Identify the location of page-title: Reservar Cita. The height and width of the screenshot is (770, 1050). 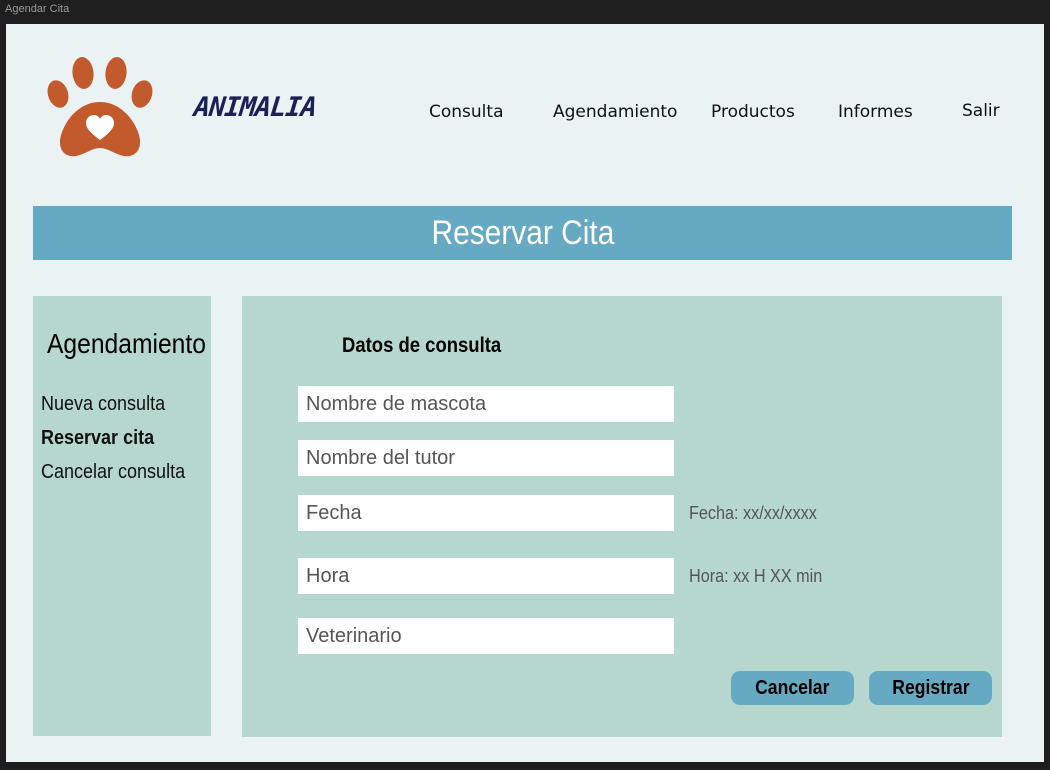
(522, 232).